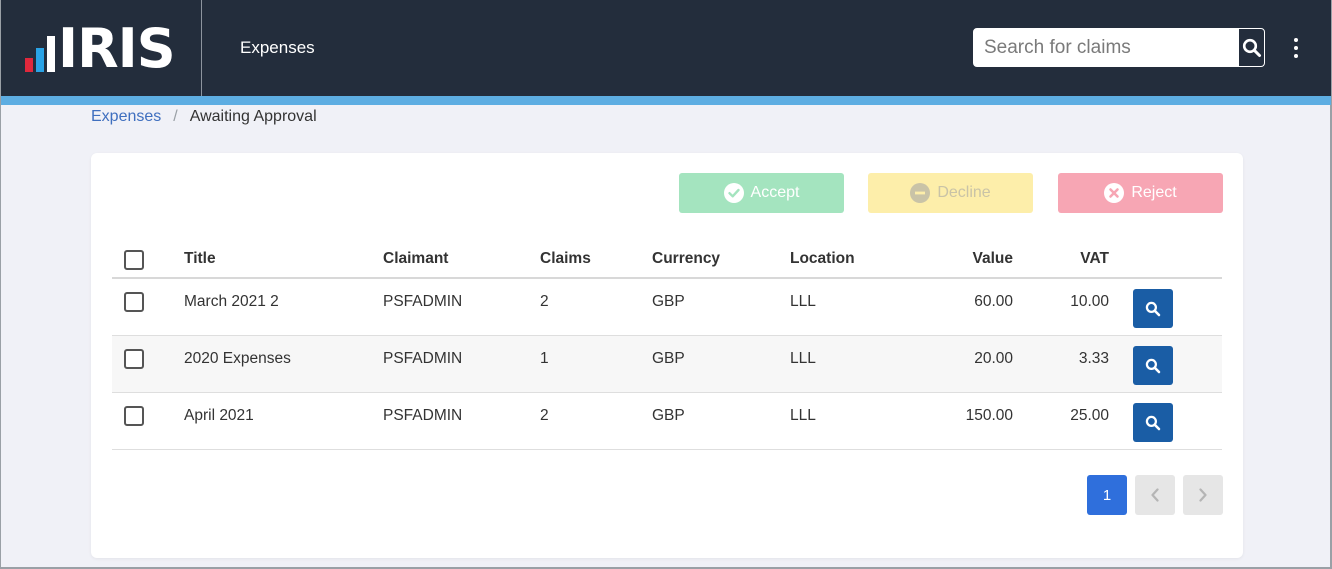  I want to click on logo-bar-blue, so click(40, 60).